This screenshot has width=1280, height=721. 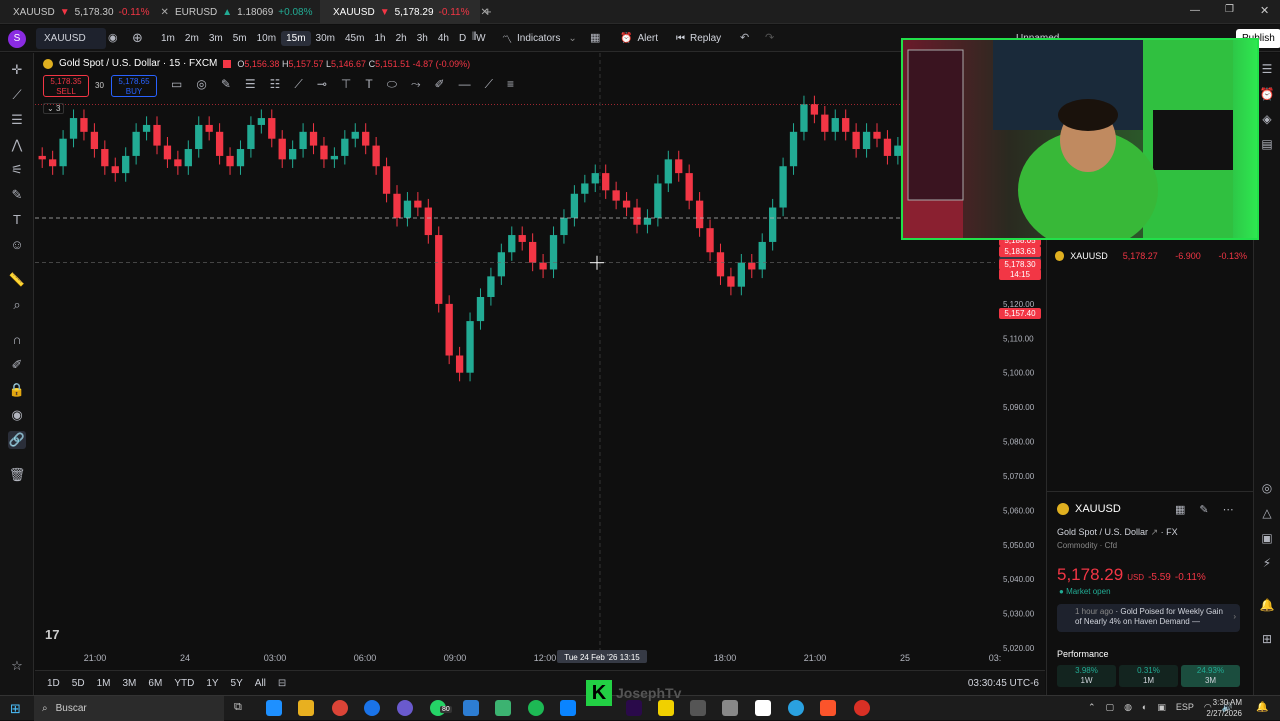 I want to click on pen-icon: ✐, so click(x=440, y=87).